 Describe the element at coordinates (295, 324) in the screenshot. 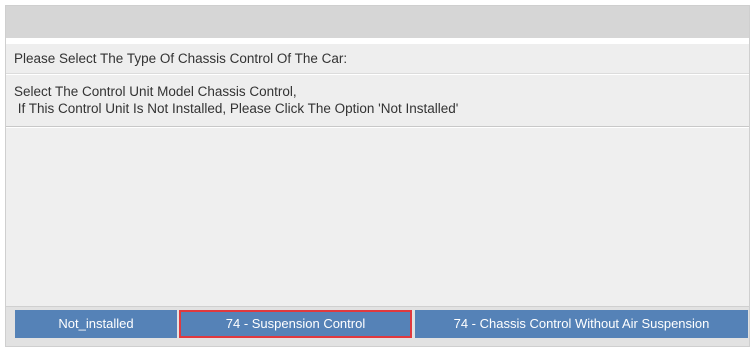

I see `suspension-control-button: 74 - Suspension Control` at that location.